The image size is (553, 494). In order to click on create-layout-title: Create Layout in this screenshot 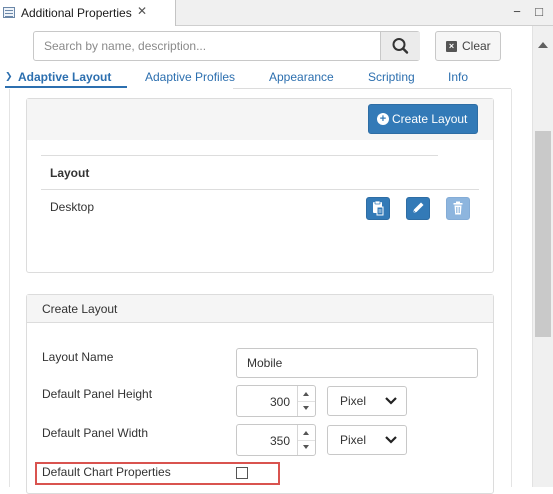, I will do `click(80, 309)`.